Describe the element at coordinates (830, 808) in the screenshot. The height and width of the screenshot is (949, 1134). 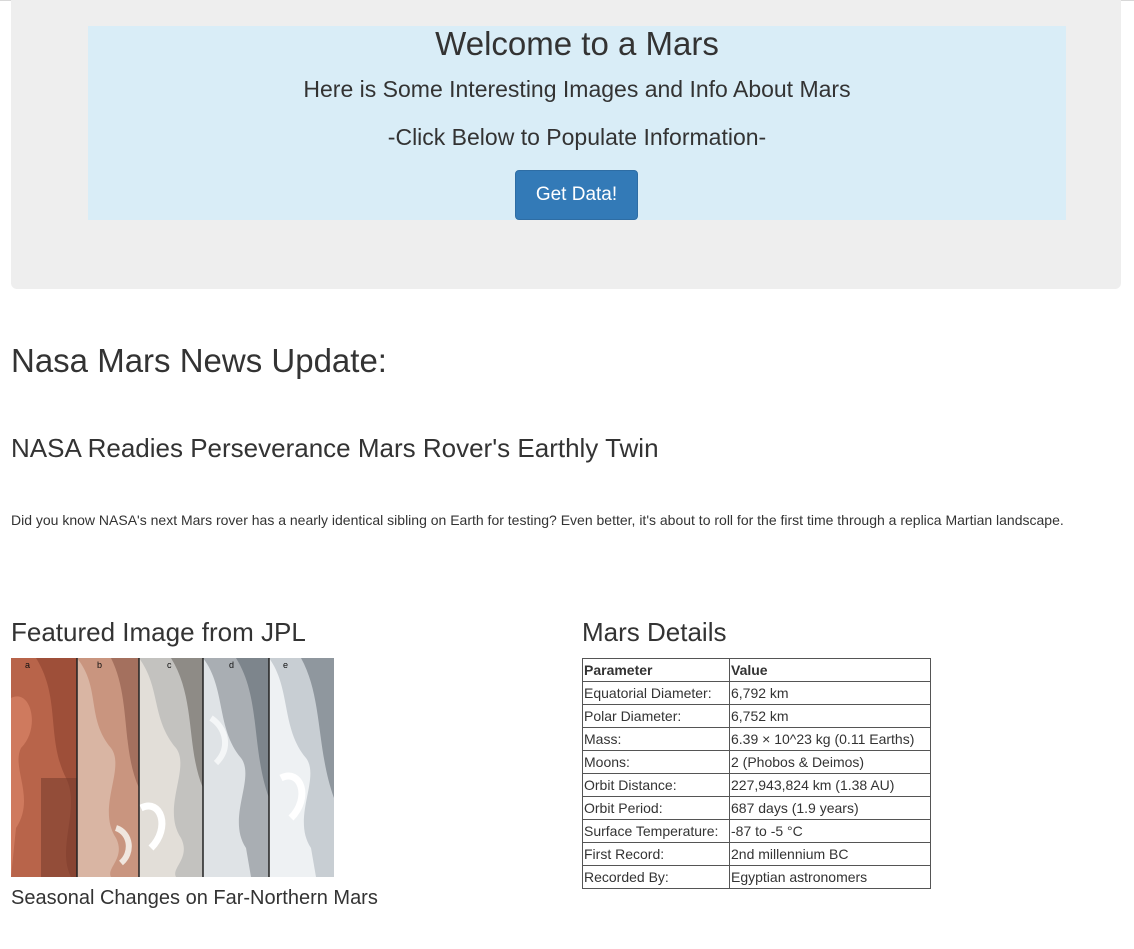
I see `value-cell: 687 days (1.9 years)` at that location.